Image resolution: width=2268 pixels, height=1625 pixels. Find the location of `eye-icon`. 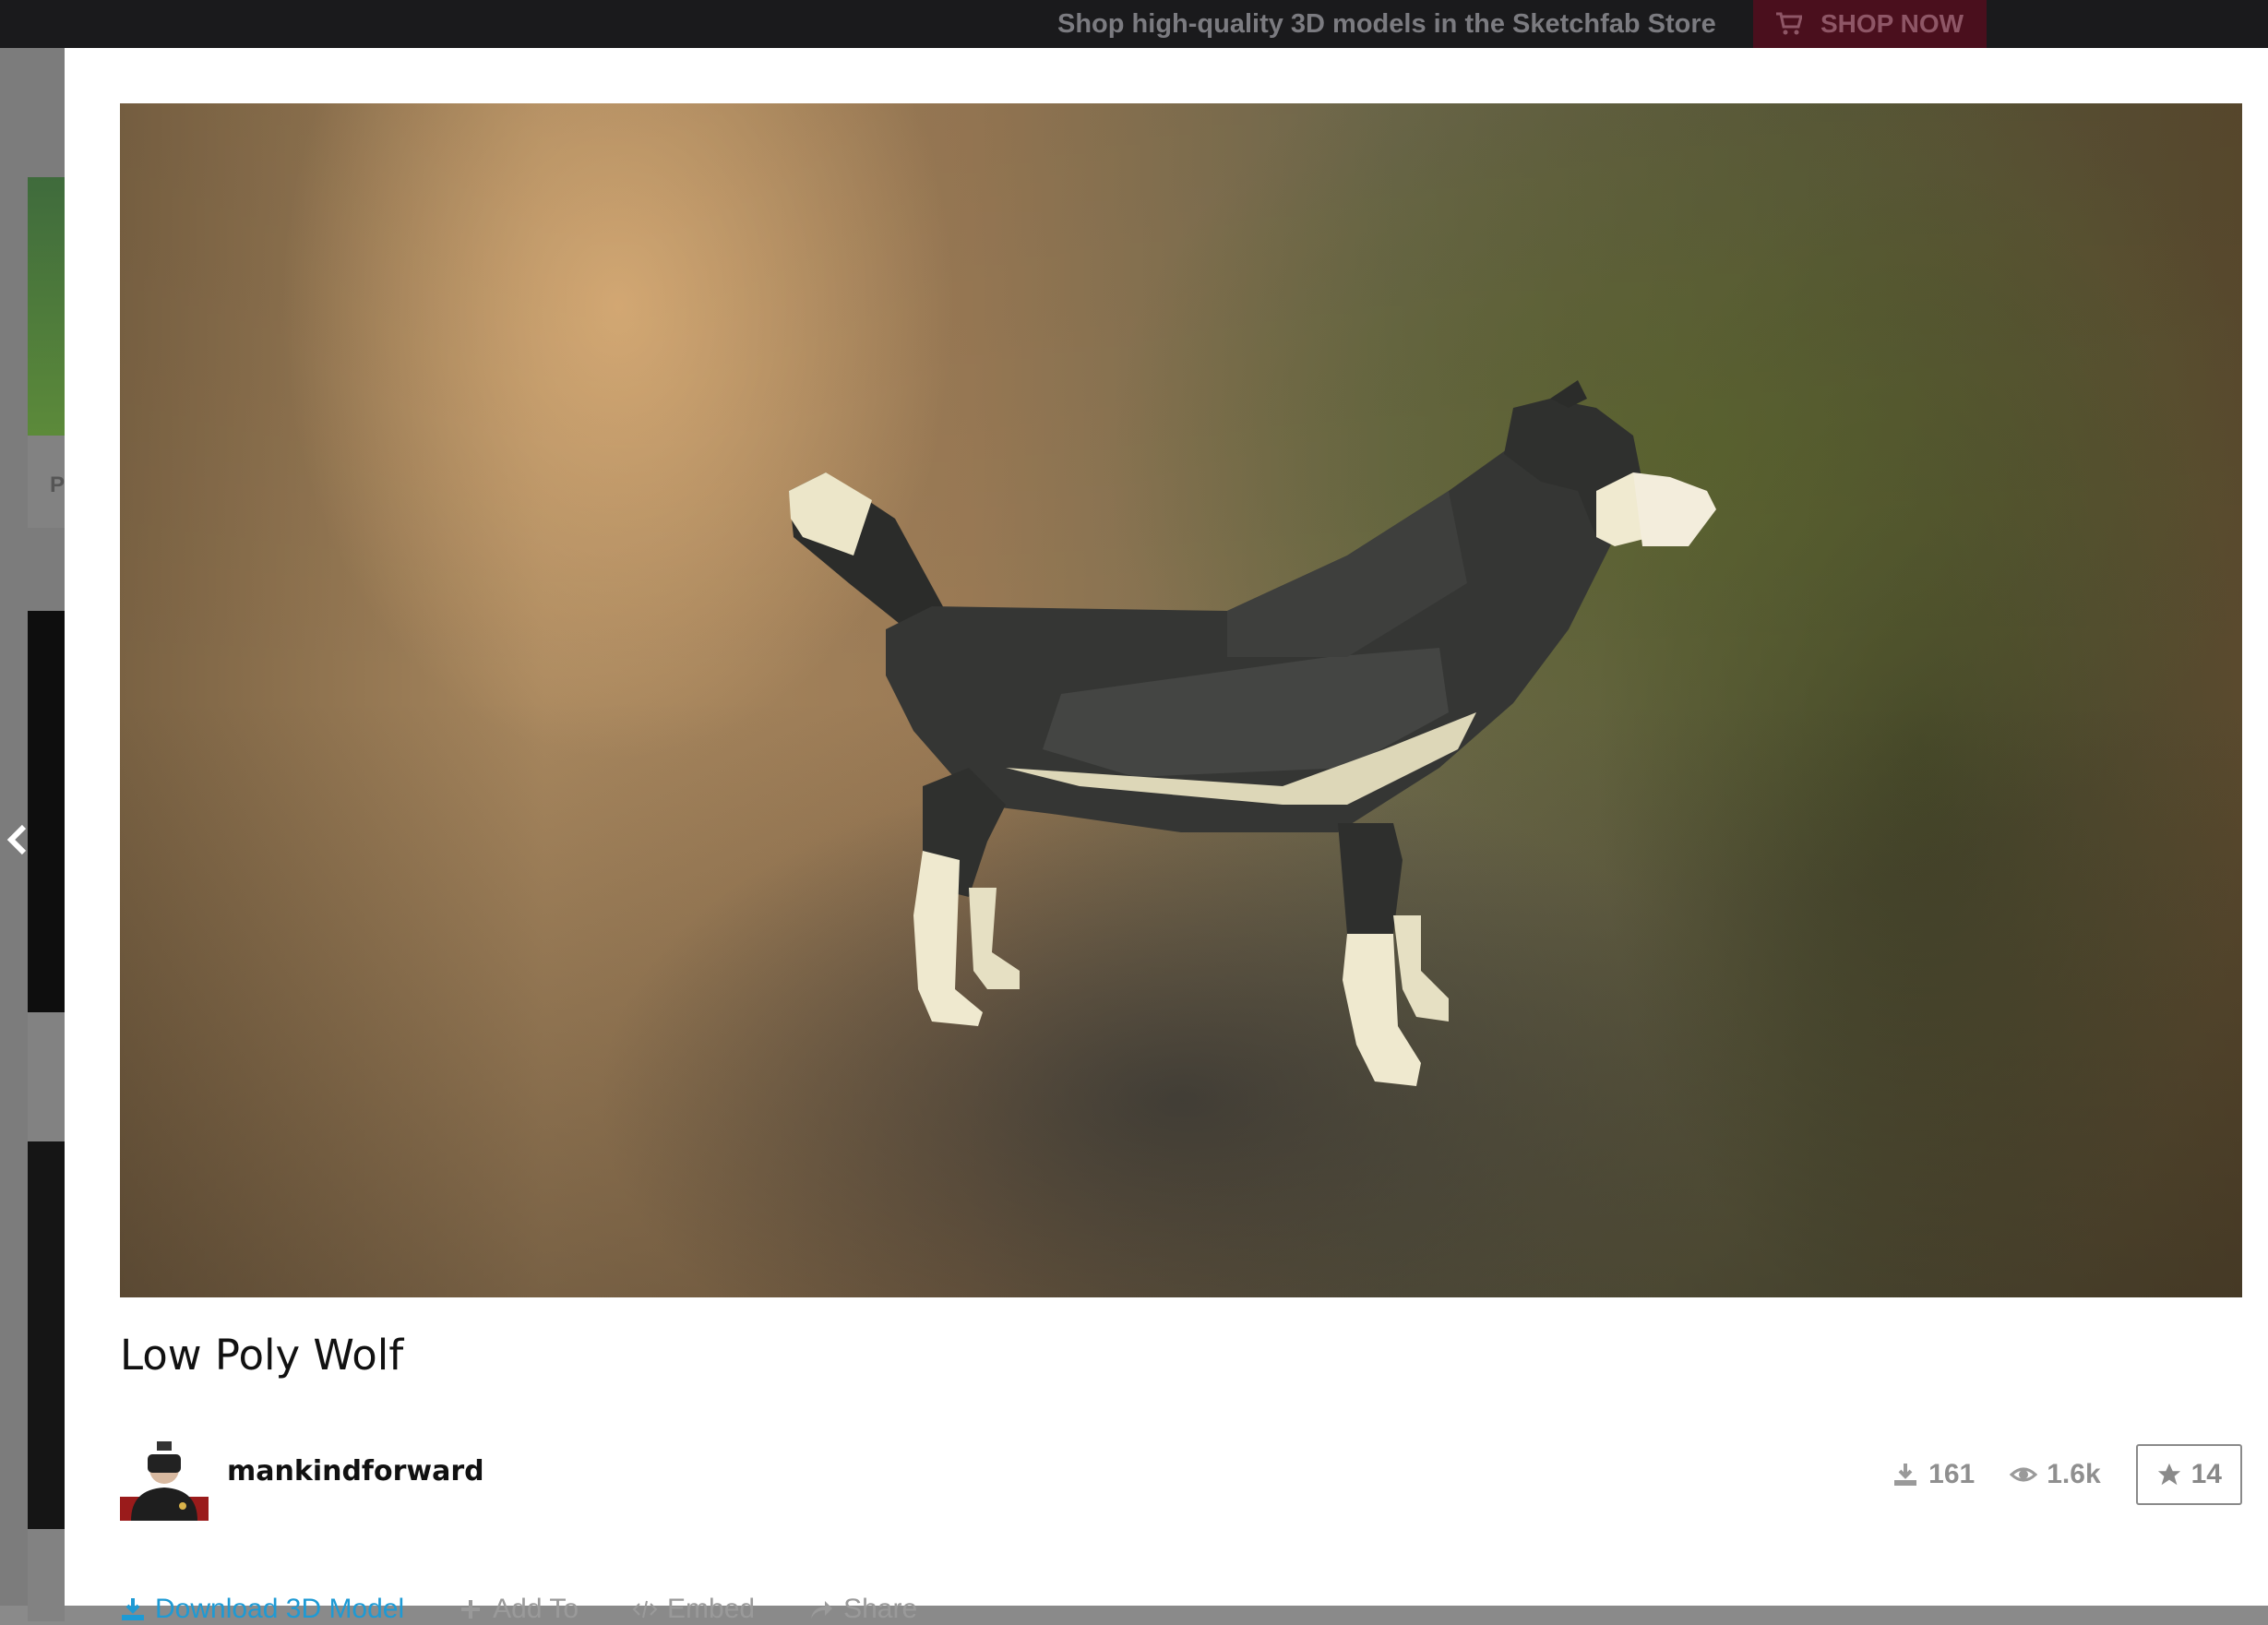

eye-icon is located at coordinates (2024, 1475).